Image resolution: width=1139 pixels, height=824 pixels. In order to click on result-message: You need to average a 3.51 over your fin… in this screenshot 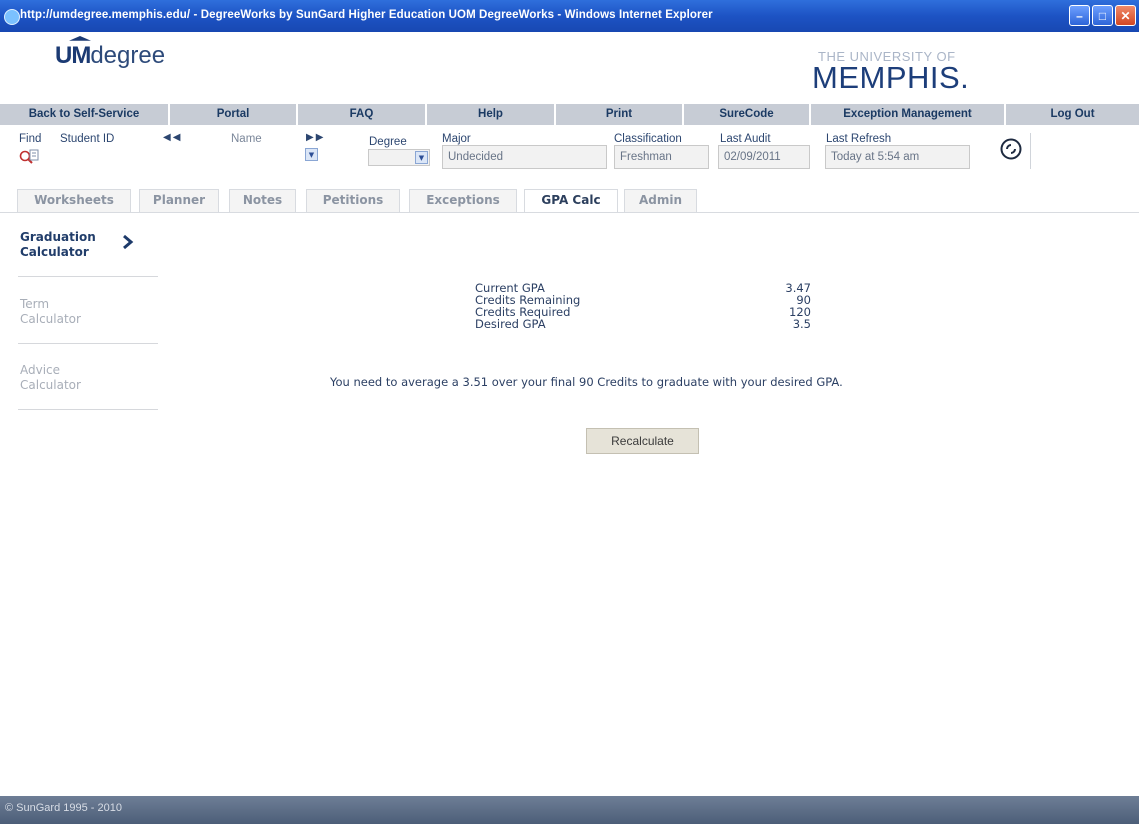, I will do `click(586, 382)`.